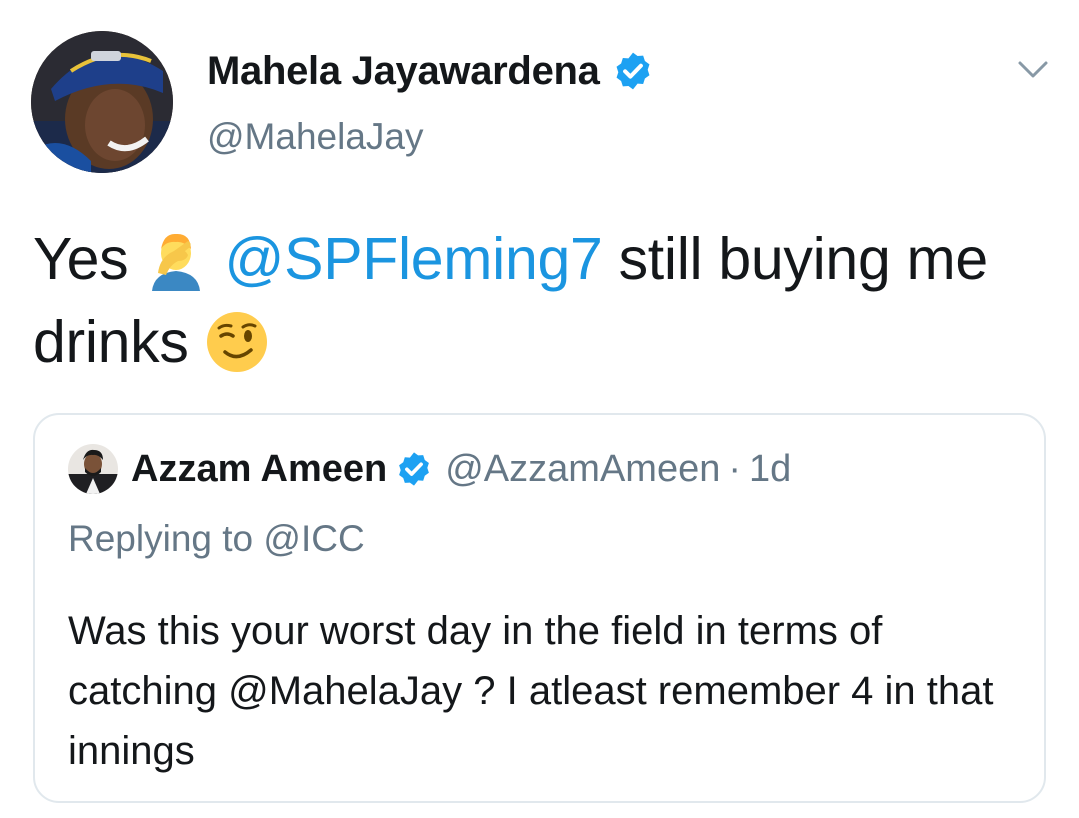  Describe the element at coordinates (770, 469) in the screenshot. I see `quoted-tweet-timestamp: 1d` at that location.